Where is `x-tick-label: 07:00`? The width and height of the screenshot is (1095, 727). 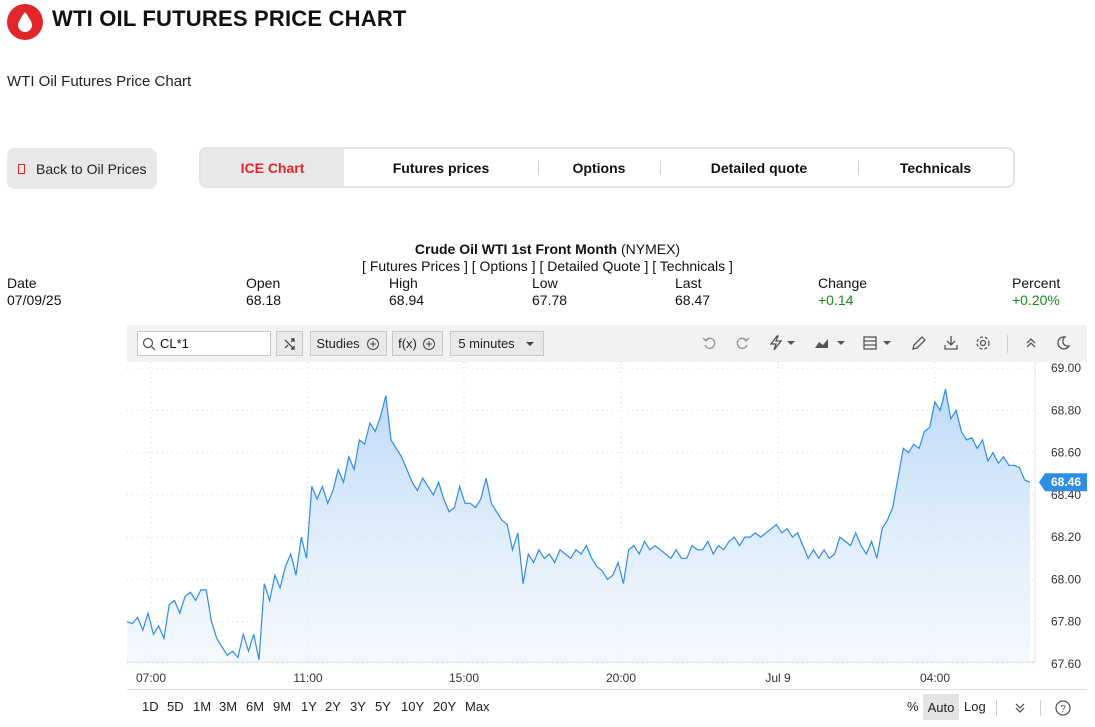
x-tick-label: 07:00 is located at coordinates (151, 678).